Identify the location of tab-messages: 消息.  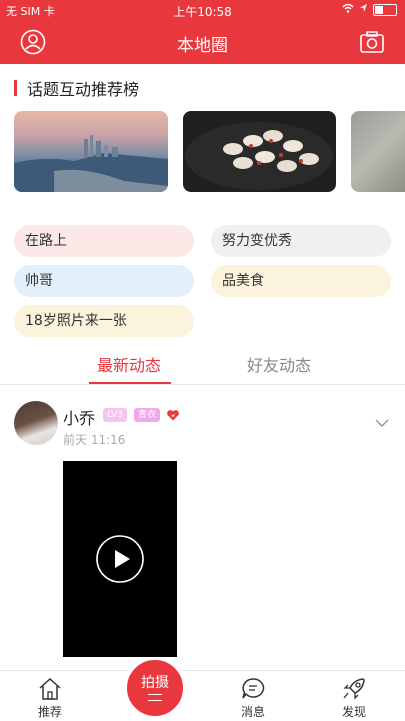
(253, 698).